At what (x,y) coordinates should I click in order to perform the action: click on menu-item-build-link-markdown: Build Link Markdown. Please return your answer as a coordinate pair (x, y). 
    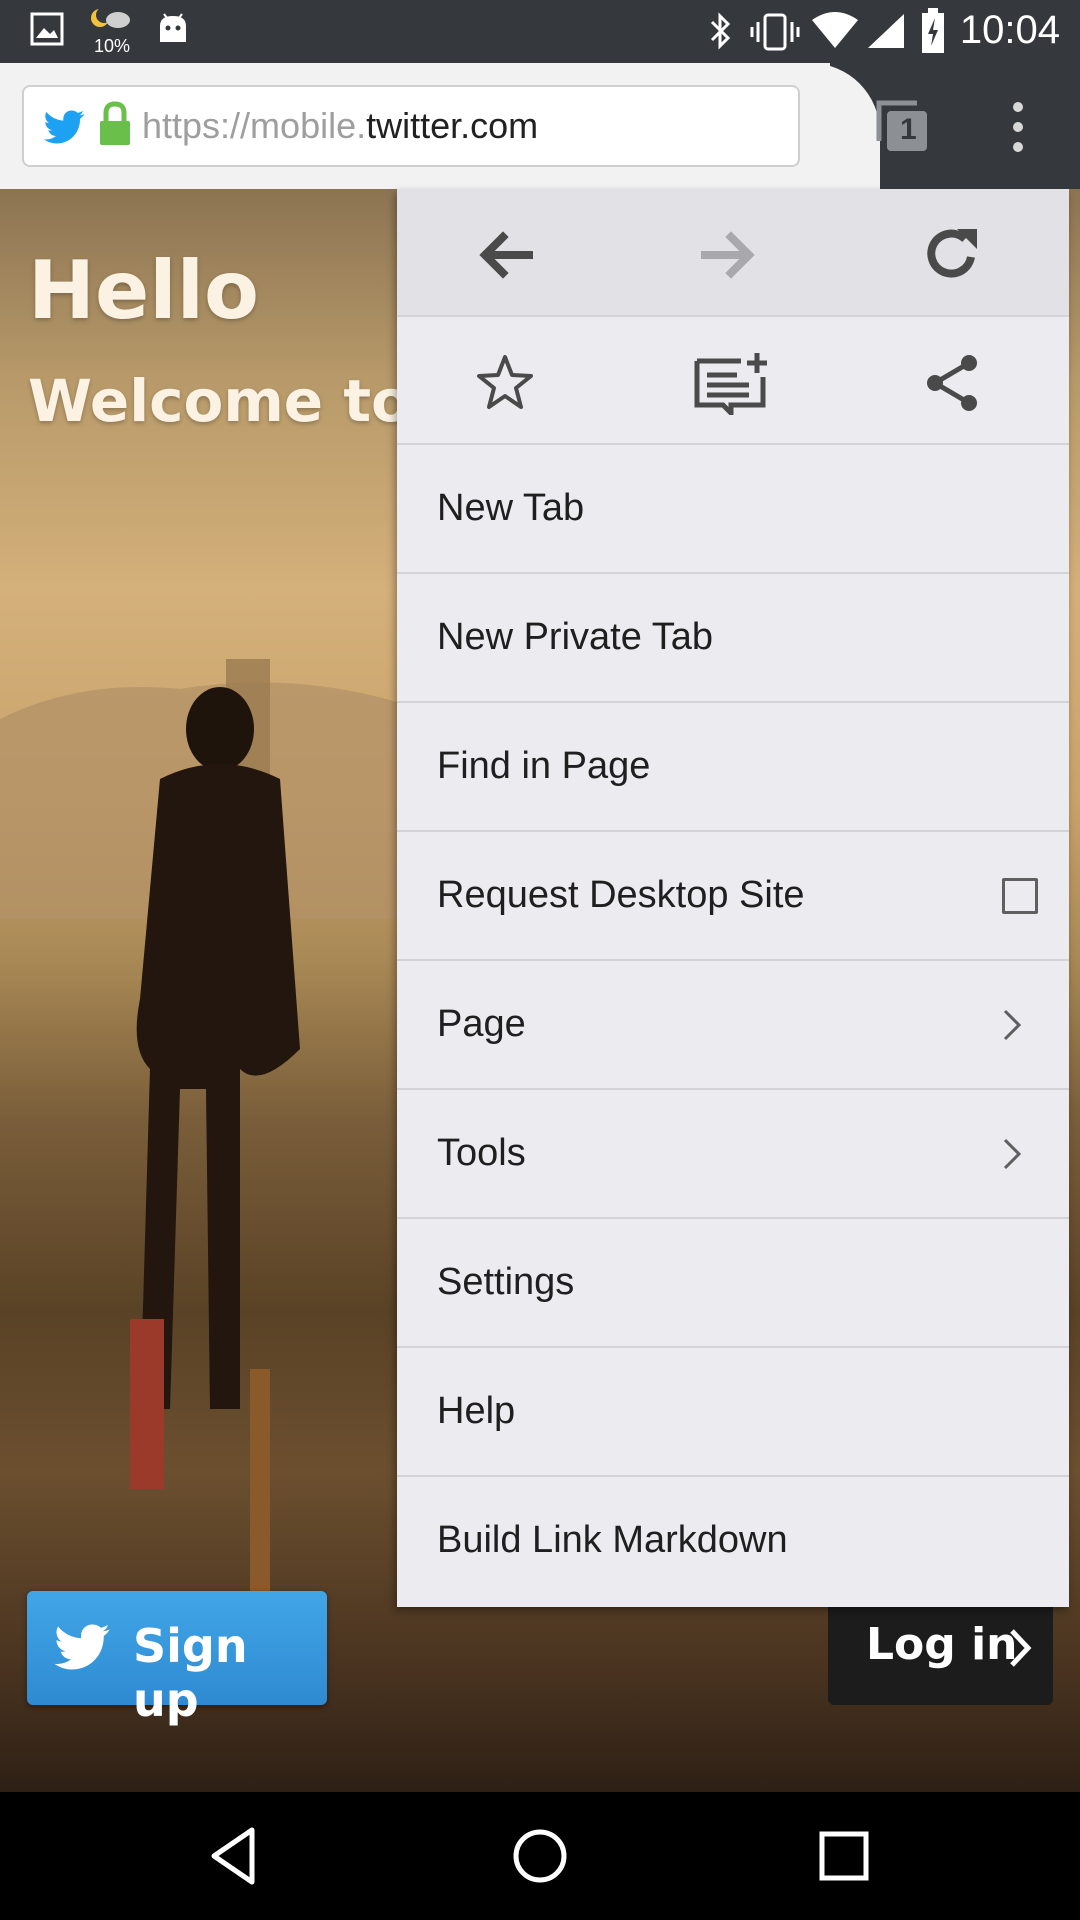
    Looking at the image, I should click on (733, 1541).